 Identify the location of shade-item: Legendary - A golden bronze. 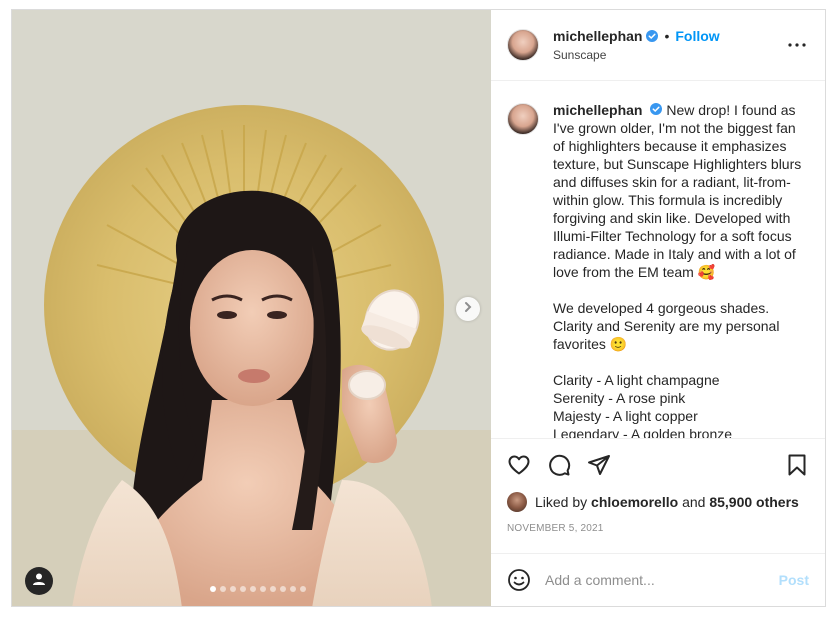
(643, 432).